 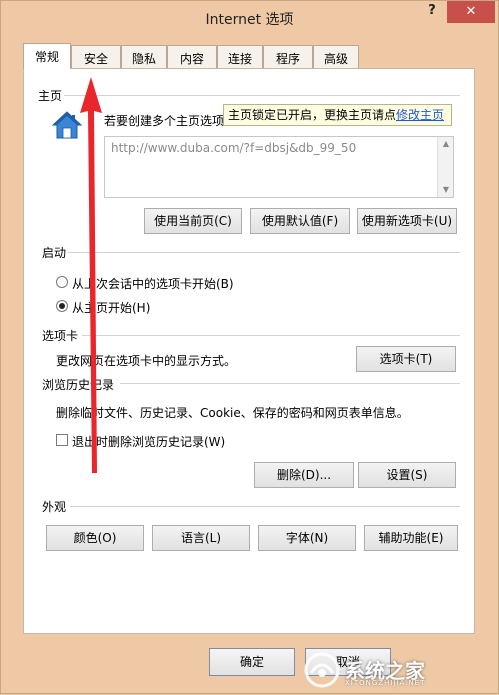 I want to click on tab-connections: 连接, so click(x=240, y=57).